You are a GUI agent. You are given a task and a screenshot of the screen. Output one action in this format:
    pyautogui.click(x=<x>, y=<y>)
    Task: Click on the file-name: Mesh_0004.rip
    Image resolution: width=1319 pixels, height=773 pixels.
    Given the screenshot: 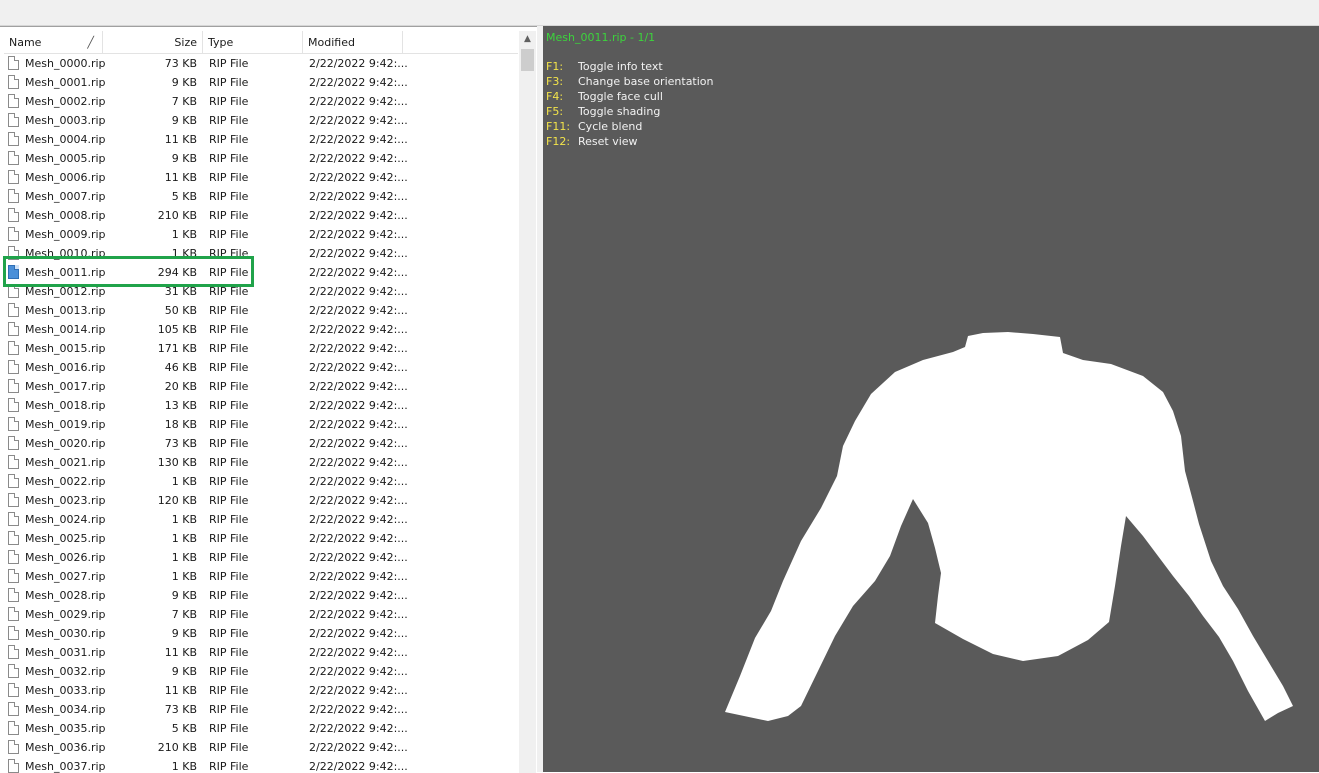 What is the action you would take?
    pyautogui.click(x=65, y=139)
    